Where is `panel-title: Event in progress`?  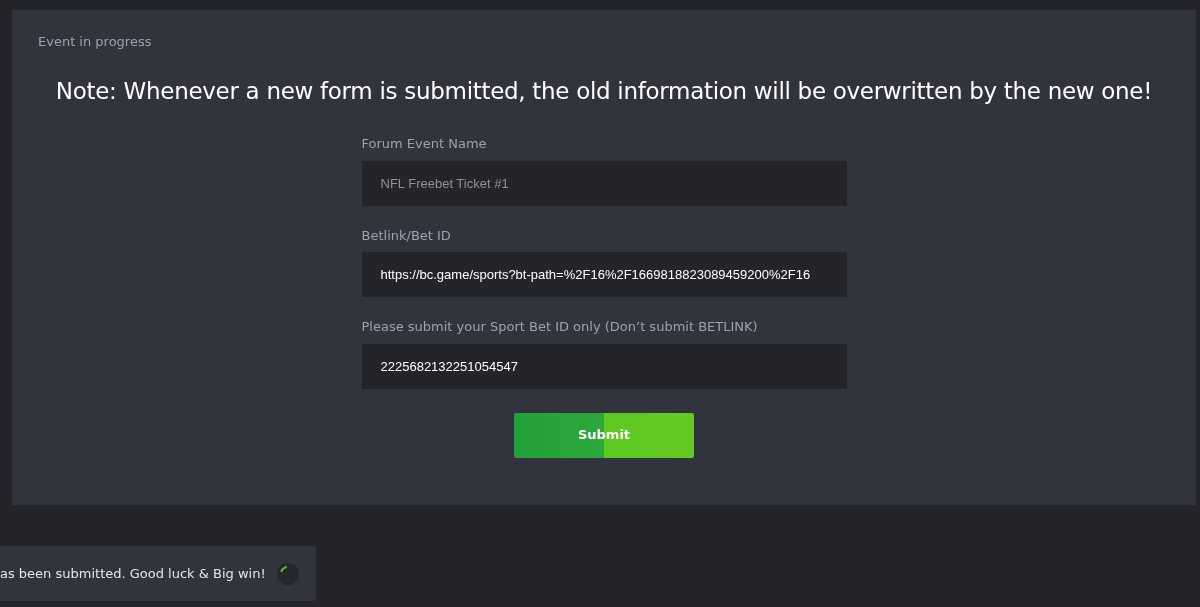
panel-title: Event in progress is located at coordinates (95, 42).